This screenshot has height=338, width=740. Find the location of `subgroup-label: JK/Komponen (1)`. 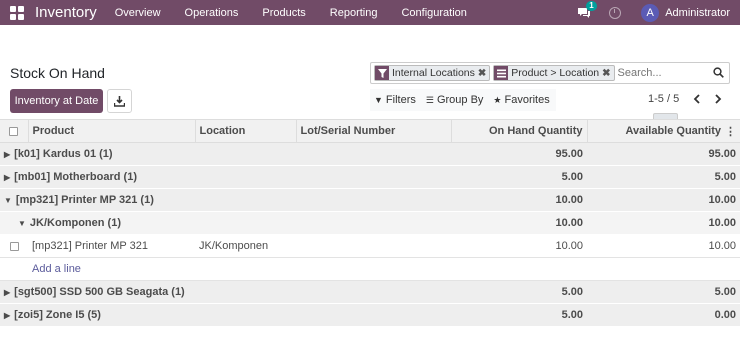

subgroup-label: JK/Komponen (1) is located at coordinates (75, 223).